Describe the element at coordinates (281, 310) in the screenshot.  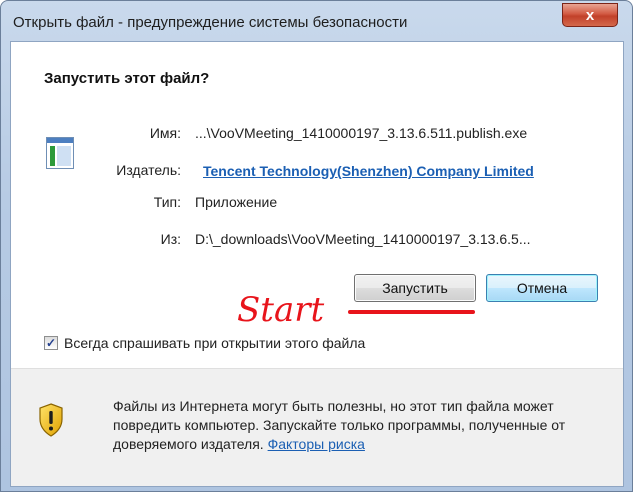
I see `start-annotation: Start` at that location.